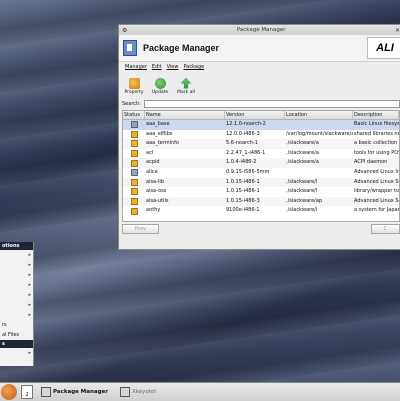 This screenshot has height=401, width=400. I want to click on menu-manager: Manager, so click(136, 68).